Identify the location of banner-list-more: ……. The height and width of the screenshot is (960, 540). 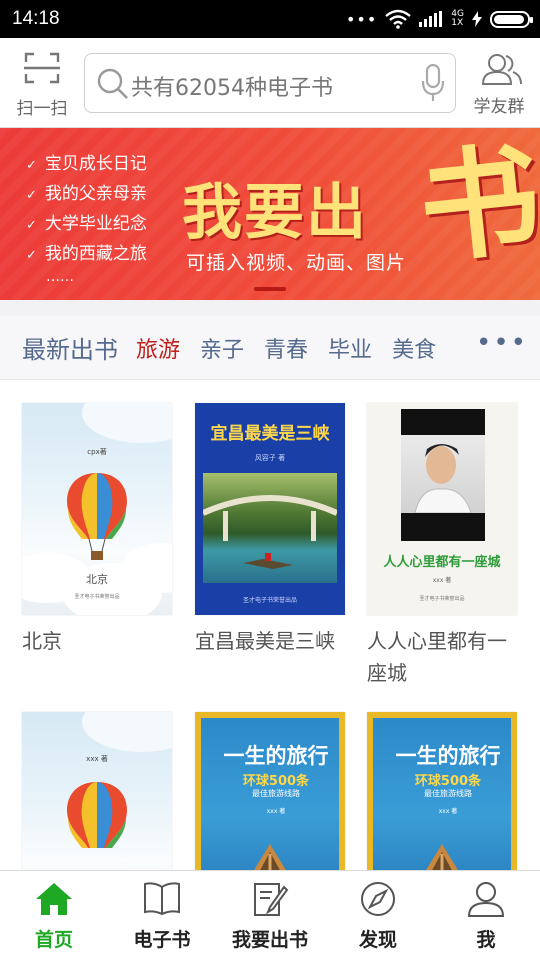
(60, 277).